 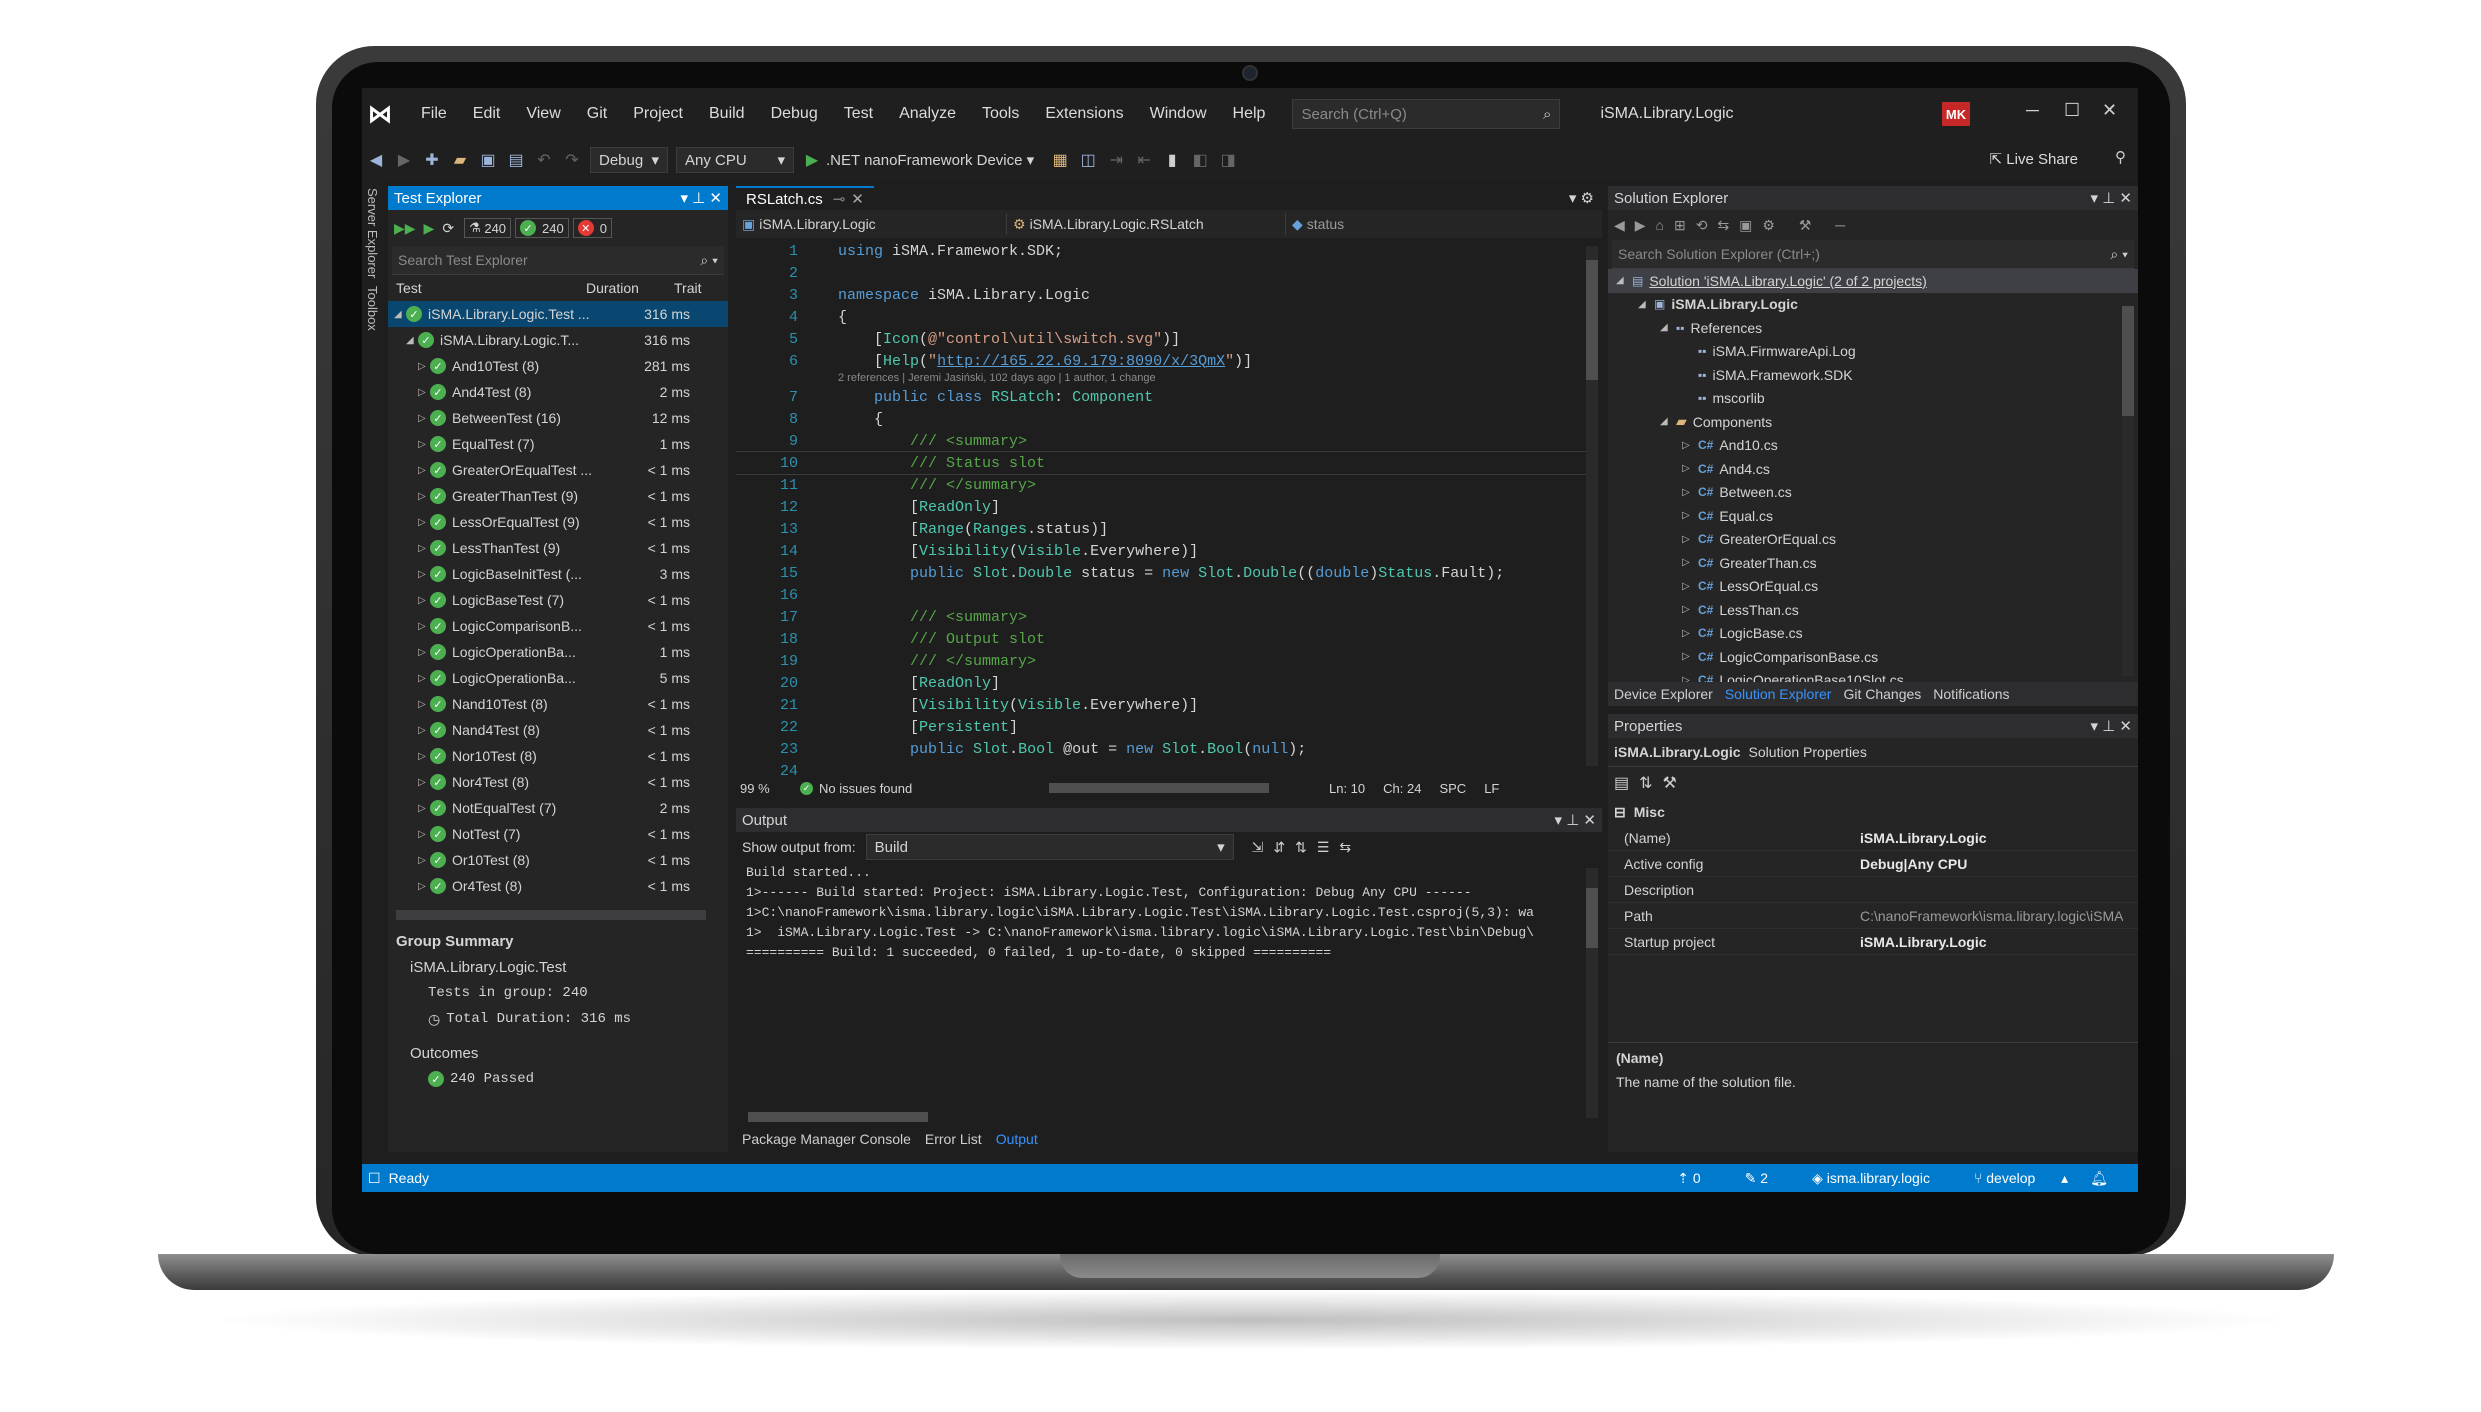 I want to click on nav-project-select: ▣ iSMA.Library.Logic, so click(x=871, y=224).